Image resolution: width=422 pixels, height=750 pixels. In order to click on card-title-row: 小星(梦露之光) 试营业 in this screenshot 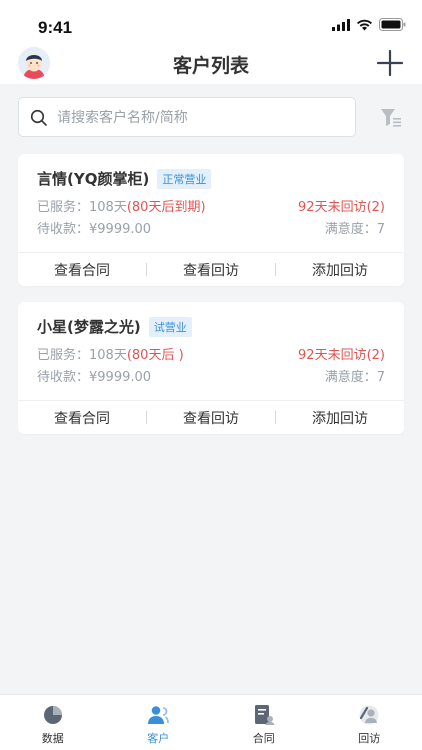, I will do `click(114, 326)`.